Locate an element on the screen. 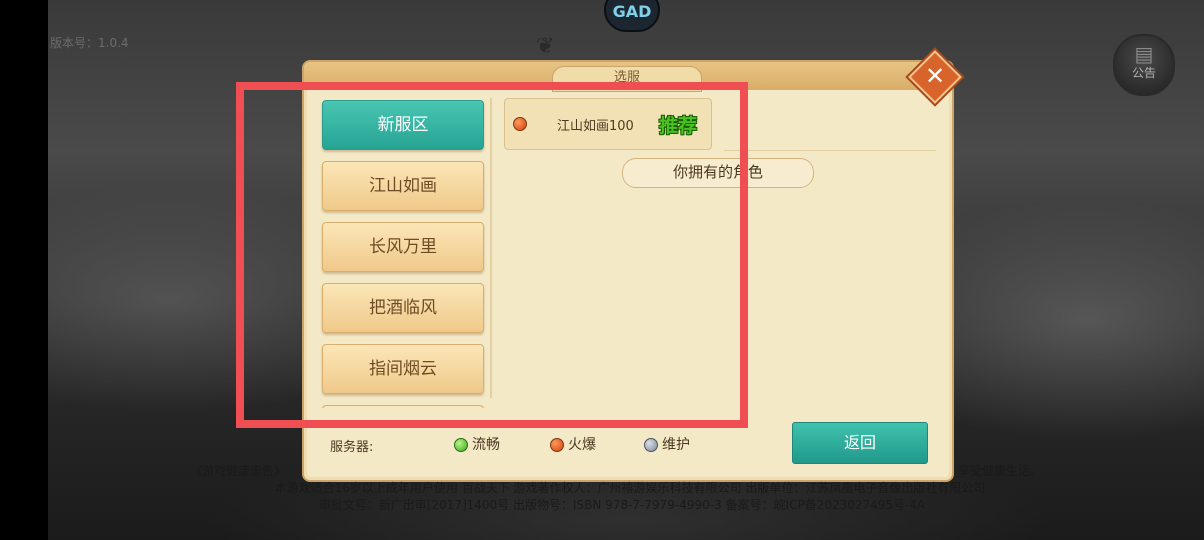 The width and height of the screenshot is (1204, 540). legend-maintenance: 维护 is located at coordinates (667, 444).